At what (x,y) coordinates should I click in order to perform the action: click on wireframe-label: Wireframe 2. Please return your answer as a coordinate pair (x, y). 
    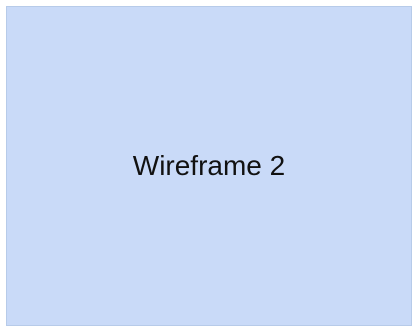
    Looking at the image, I should click on (209, 165).